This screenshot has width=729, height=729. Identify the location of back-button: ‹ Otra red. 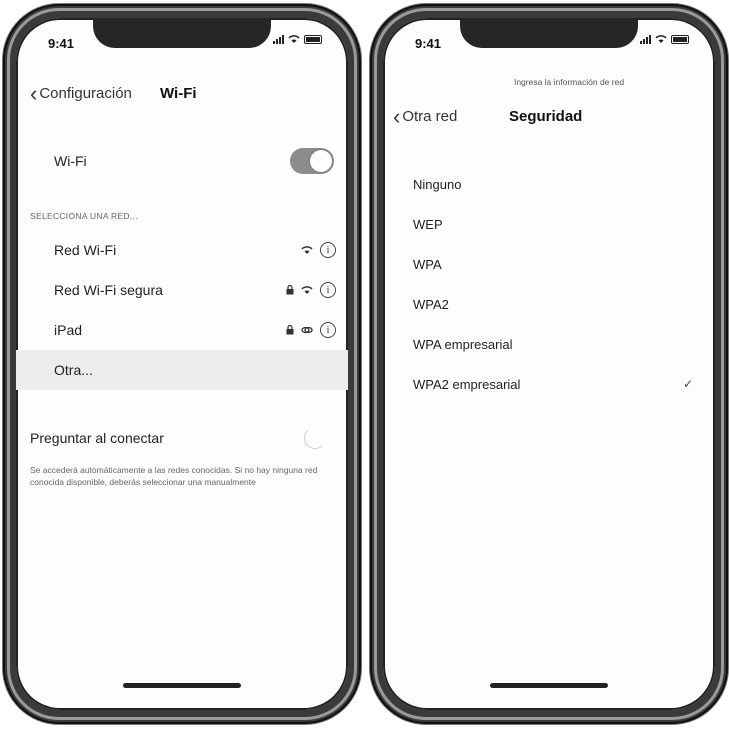
(425, 116).